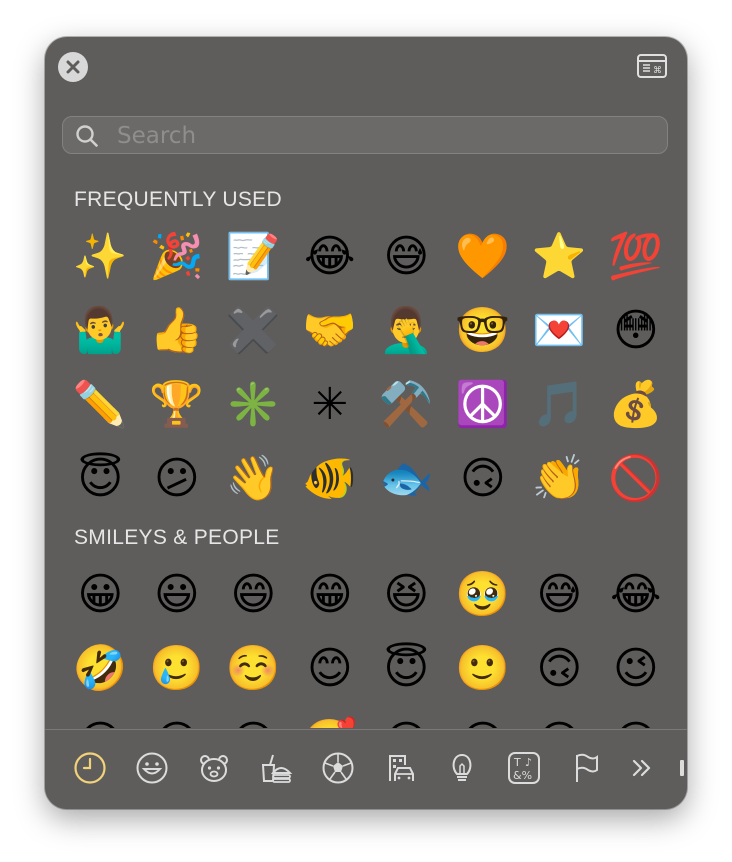 The width and height of the screenshot is (732, 862). I want to click on close-button, so click(73, 67).